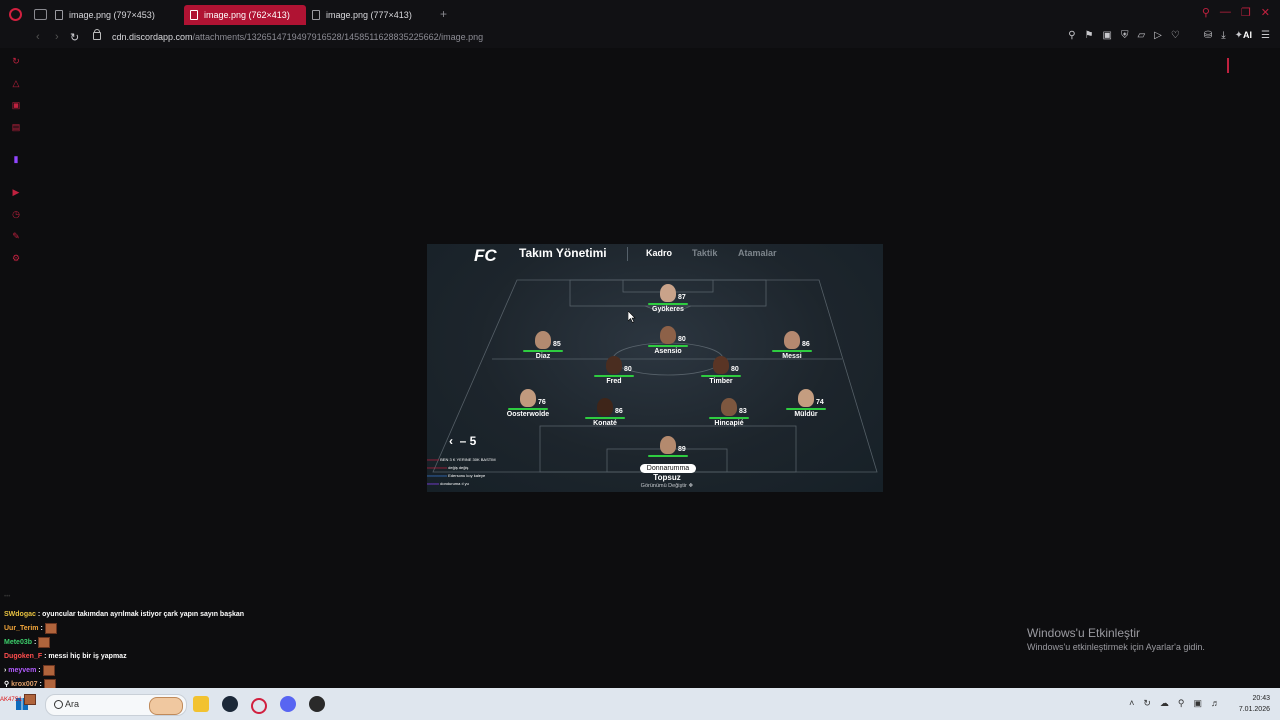 The image size is (1280, 720). What do you see at coordinates (16, 258) in the screenshot?
I see `settings-icon: ⚙` at bounding box center [16, 258].